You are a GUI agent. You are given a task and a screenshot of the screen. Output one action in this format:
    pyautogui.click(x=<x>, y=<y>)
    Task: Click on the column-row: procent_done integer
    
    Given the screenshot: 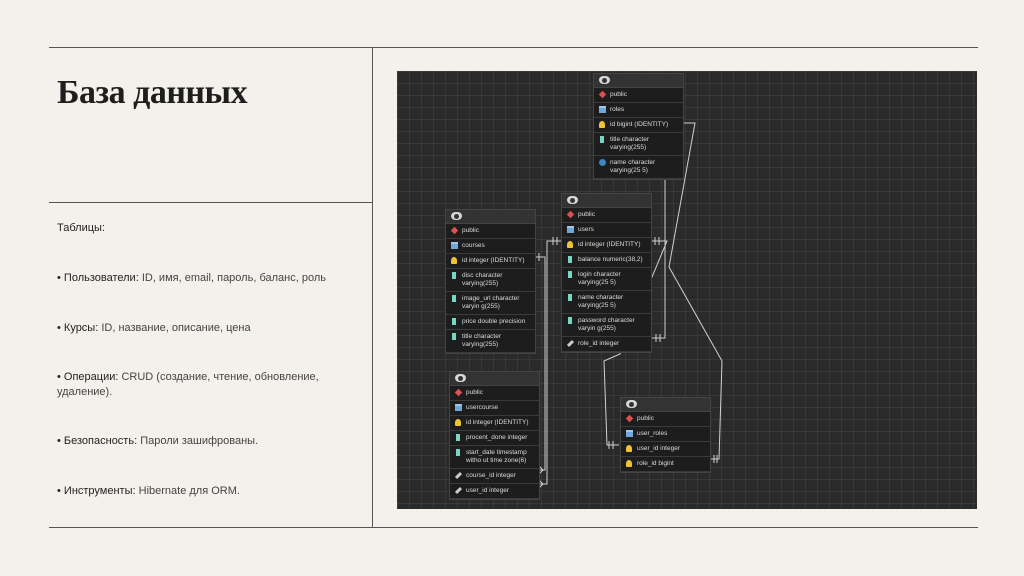 What is the action you would take?
    pyautogui.click(x=494, y=438)
    